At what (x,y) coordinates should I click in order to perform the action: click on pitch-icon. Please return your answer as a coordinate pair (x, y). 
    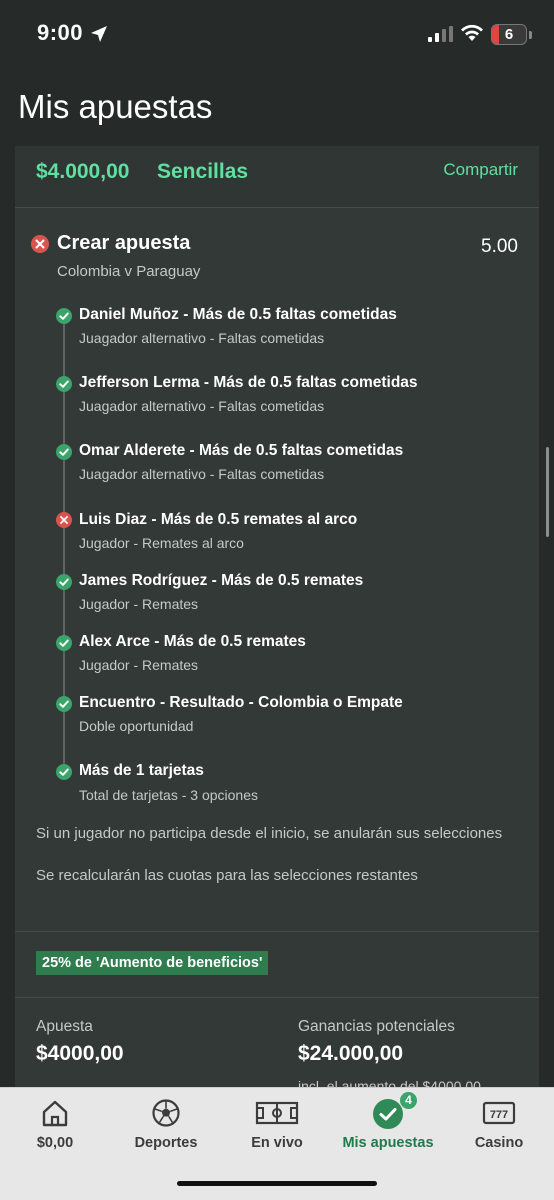
    Looking at the image, I should click on (277, 1113).